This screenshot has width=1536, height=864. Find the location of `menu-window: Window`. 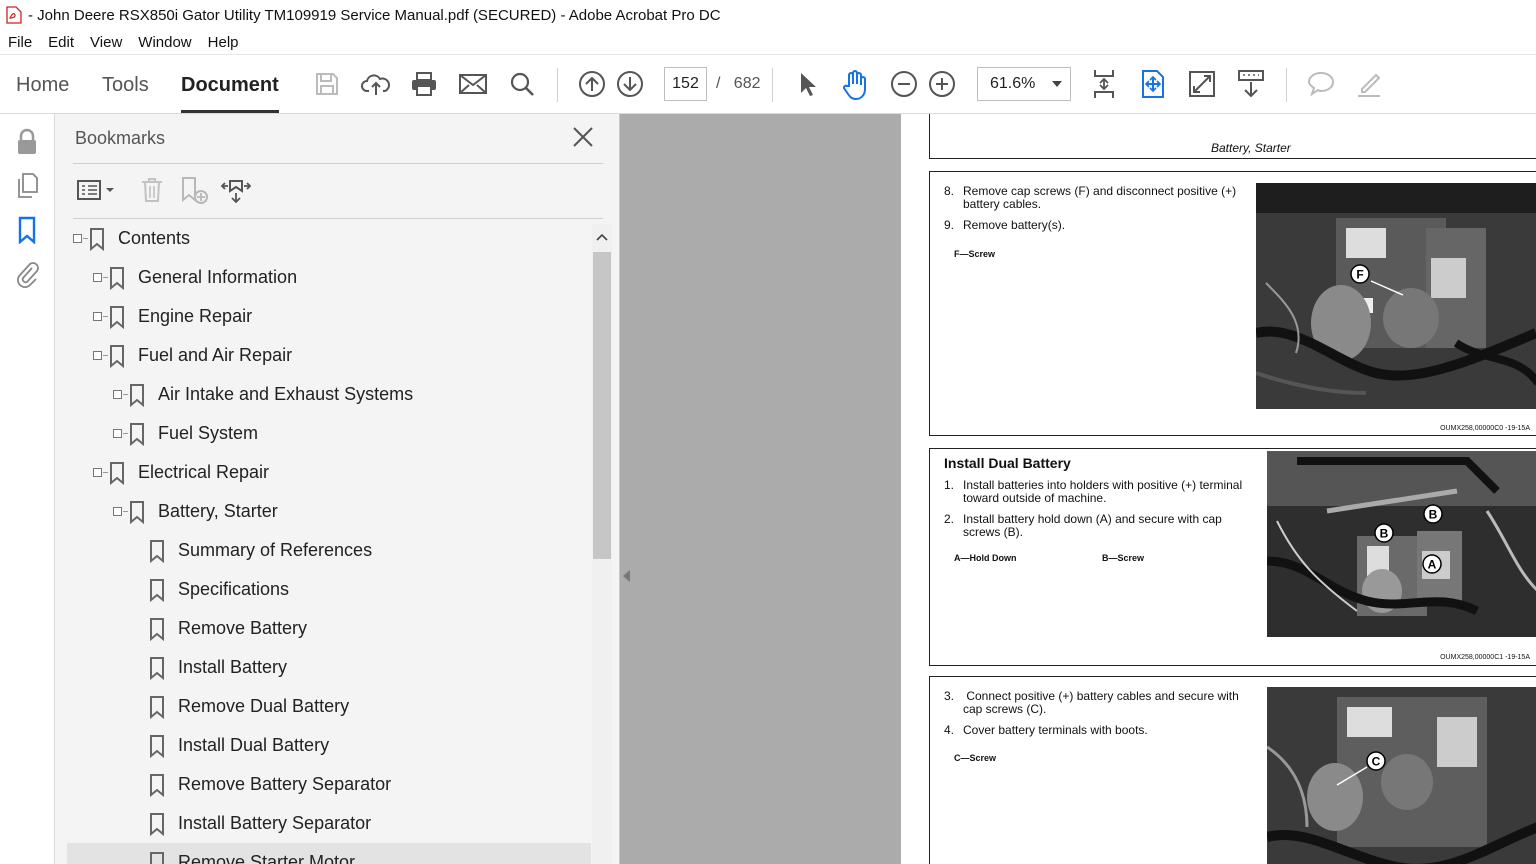

menu-window: Window is located at coordinates (164, 42).